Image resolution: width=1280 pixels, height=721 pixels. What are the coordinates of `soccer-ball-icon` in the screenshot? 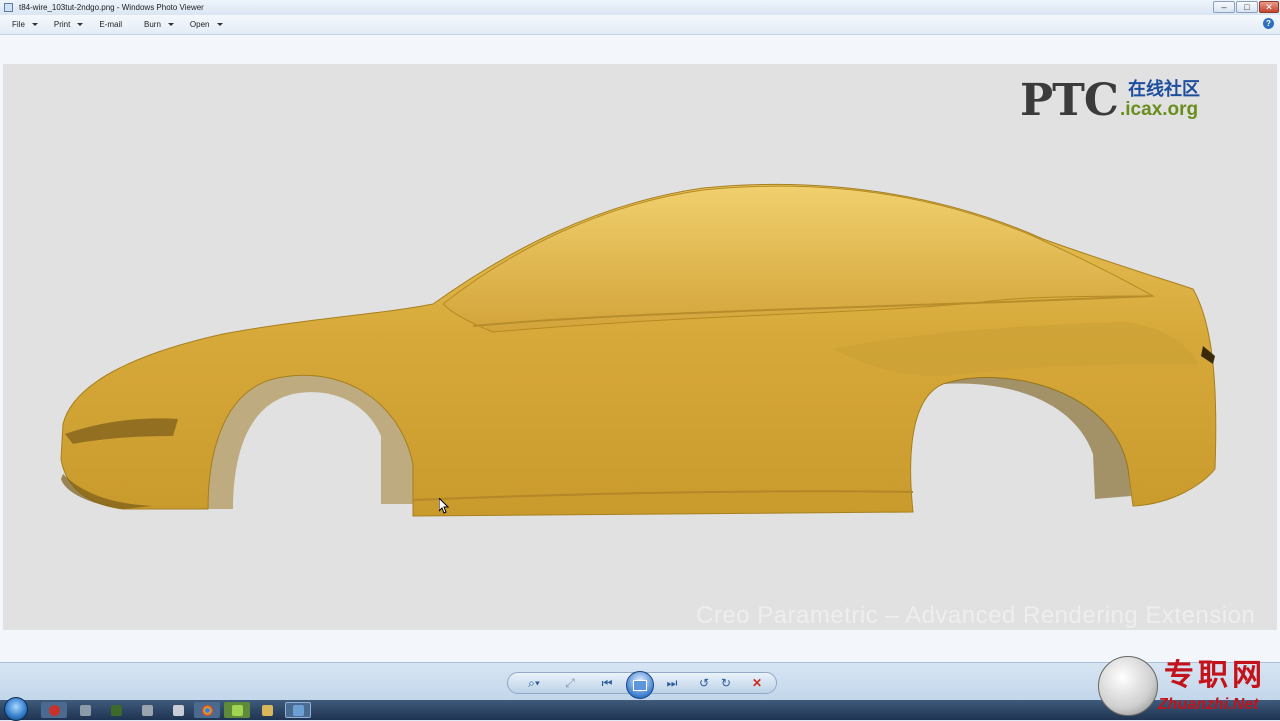 It's located at (1128, 686).